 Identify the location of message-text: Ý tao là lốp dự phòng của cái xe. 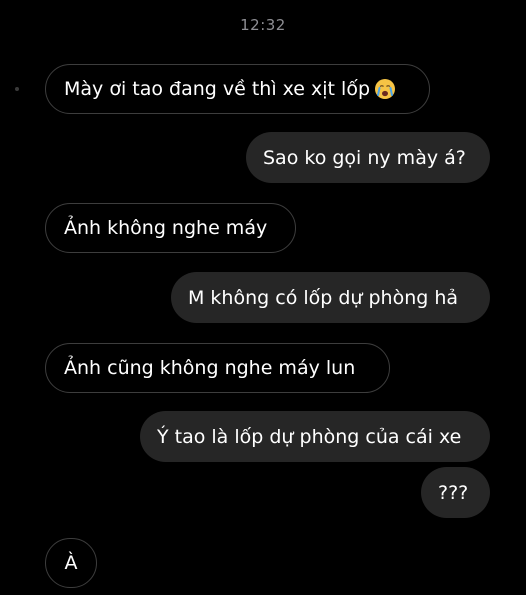
(309, 436).